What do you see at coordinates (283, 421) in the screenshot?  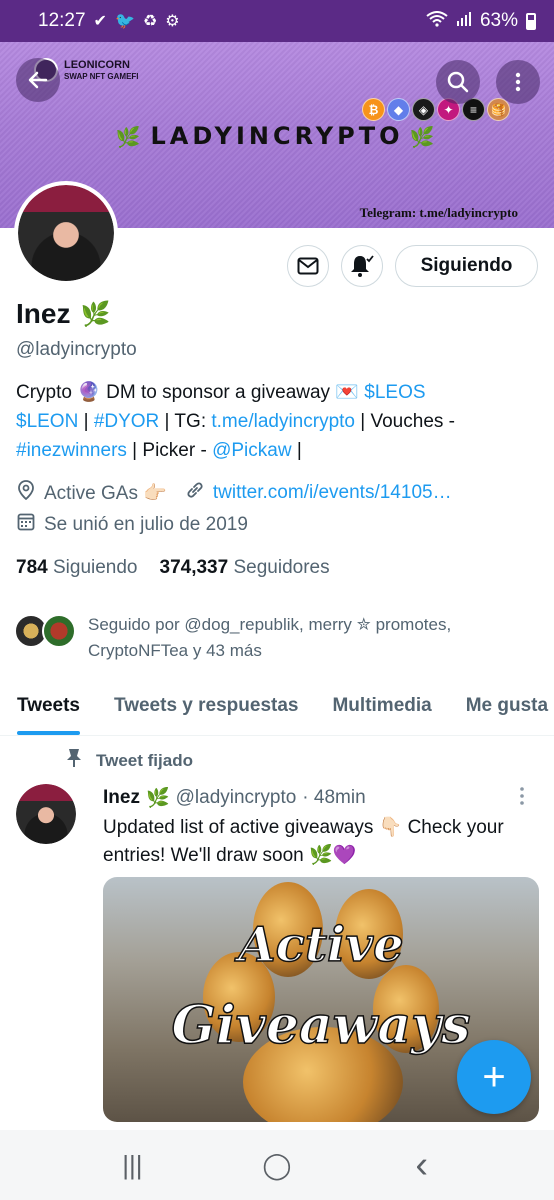 I see `bio-telegram-link: t.me/ladyincrypto` at bounding box center [283, 421].